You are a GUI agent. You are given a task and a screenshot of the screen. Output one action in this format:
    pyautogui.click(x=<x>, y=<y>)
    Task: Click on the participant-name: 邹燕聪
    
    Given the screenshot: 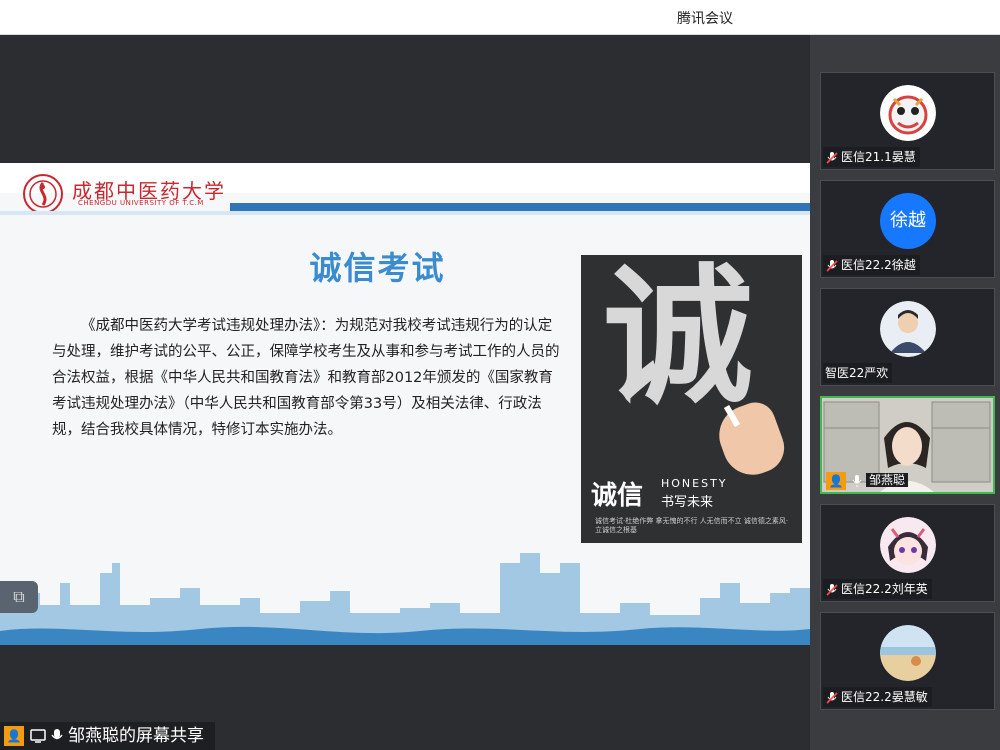 What is the action you would take?
    pyautogui.click(x=887, y=480)
    